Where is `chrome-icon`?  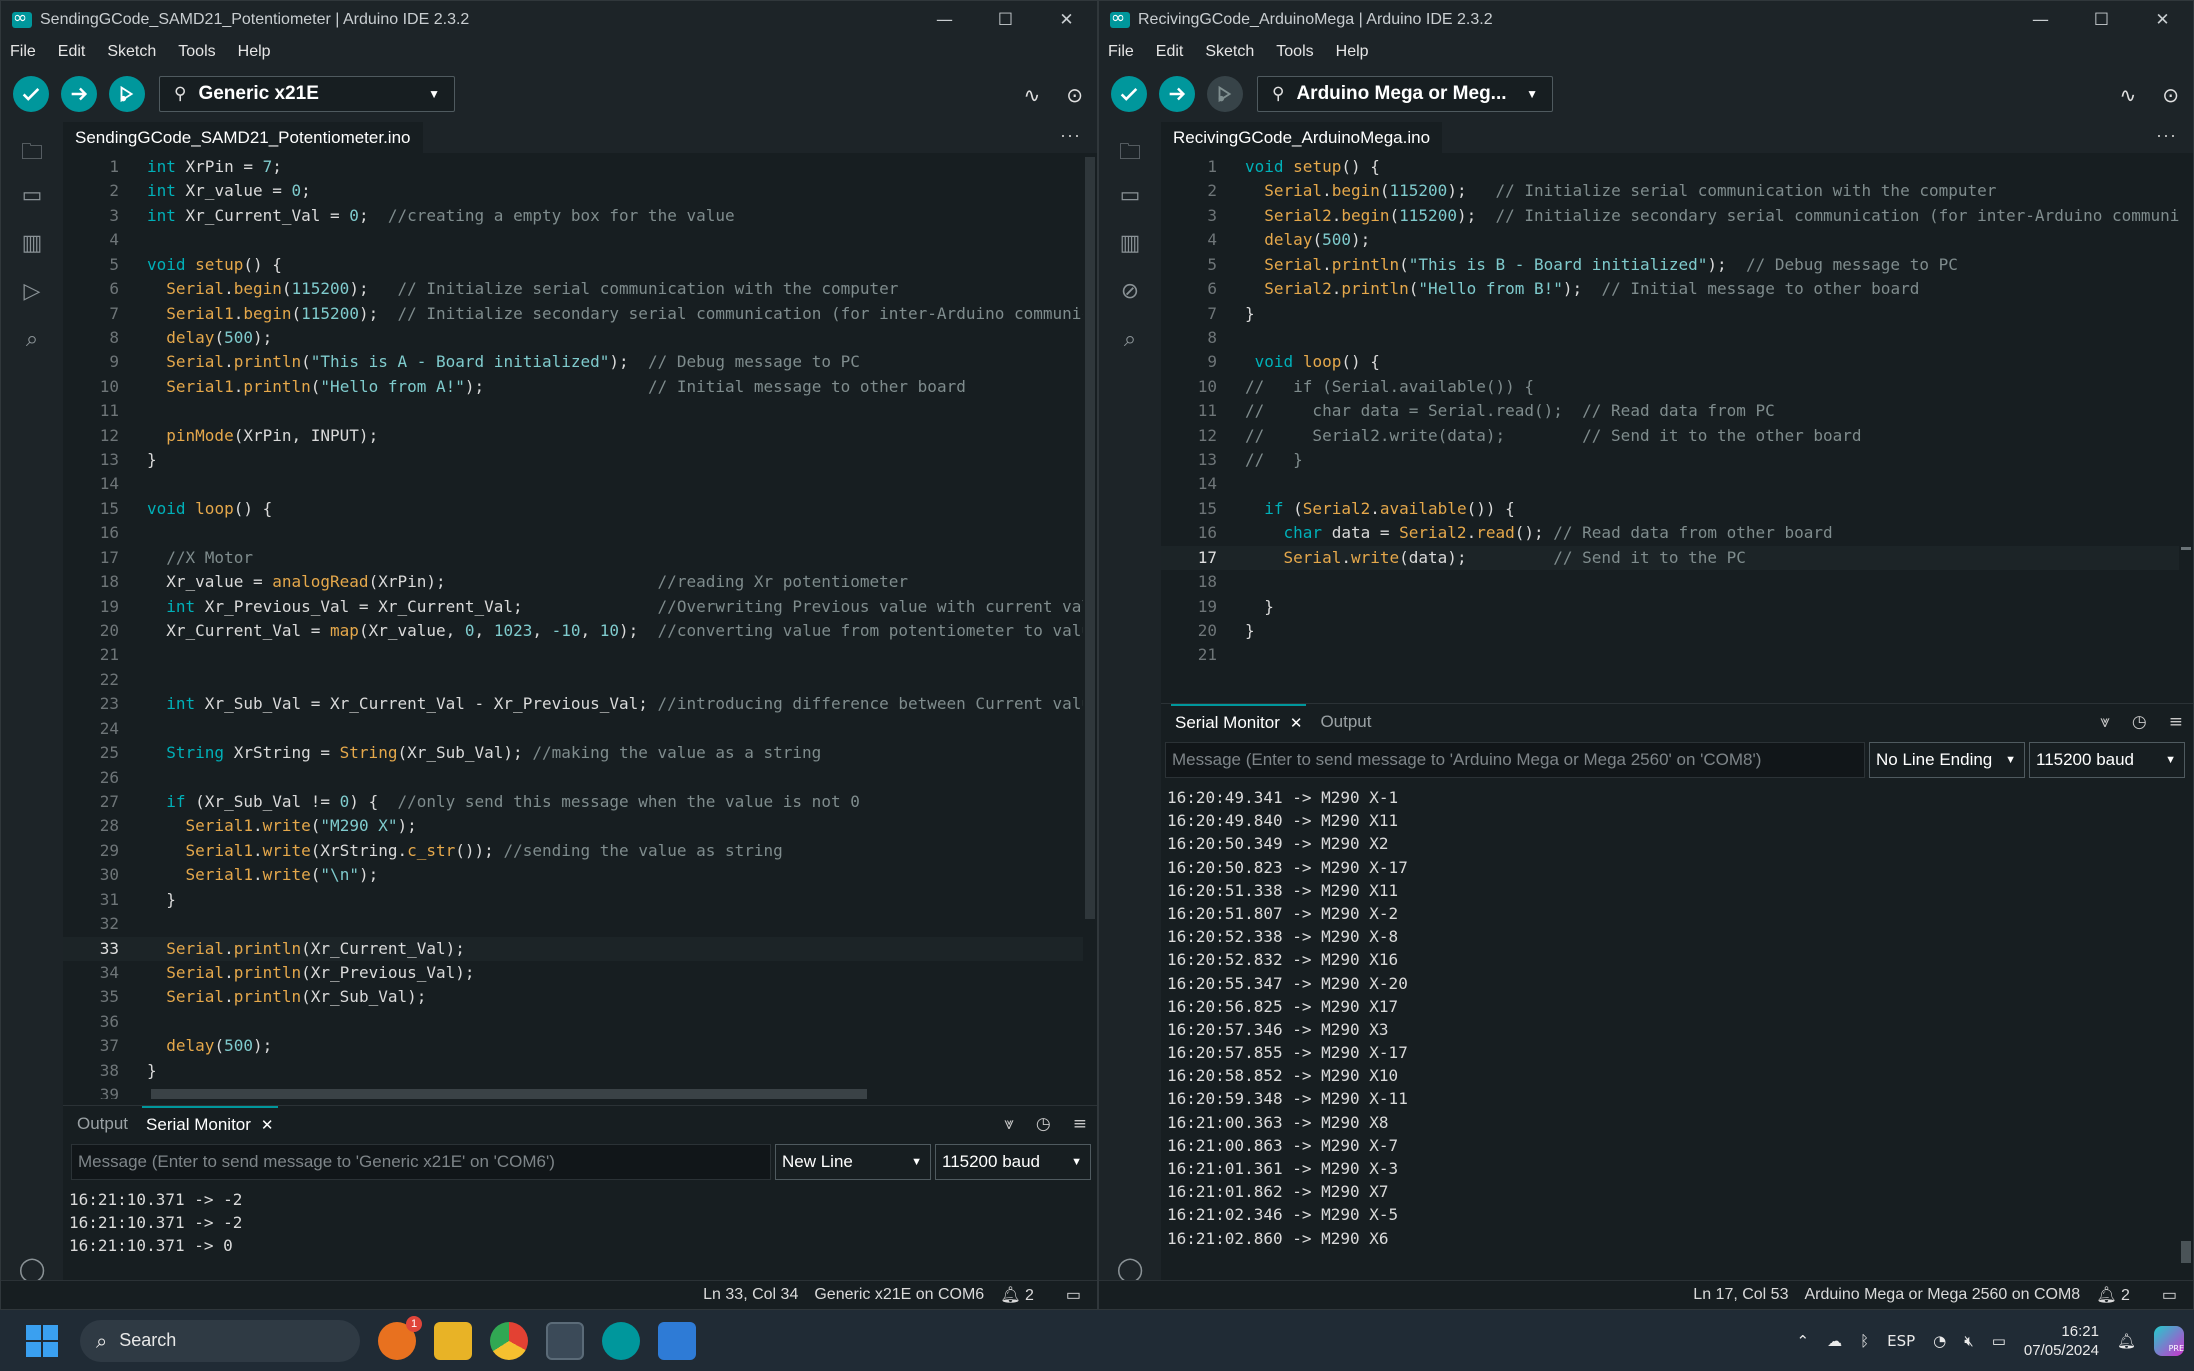
chrome-icon is located at coordinates (509, 1340).